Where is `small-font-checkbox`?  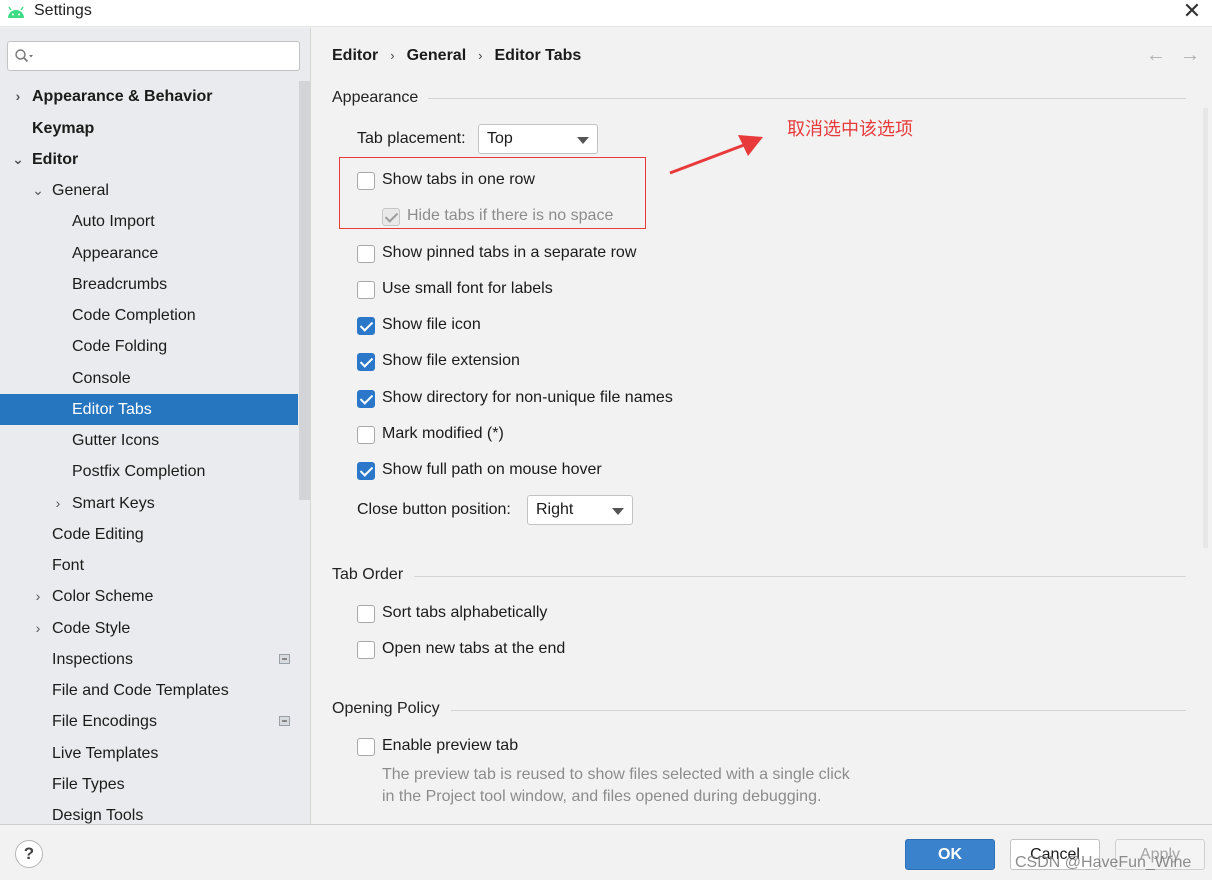
small-font-checkbox is located at coordinates (366, 290).